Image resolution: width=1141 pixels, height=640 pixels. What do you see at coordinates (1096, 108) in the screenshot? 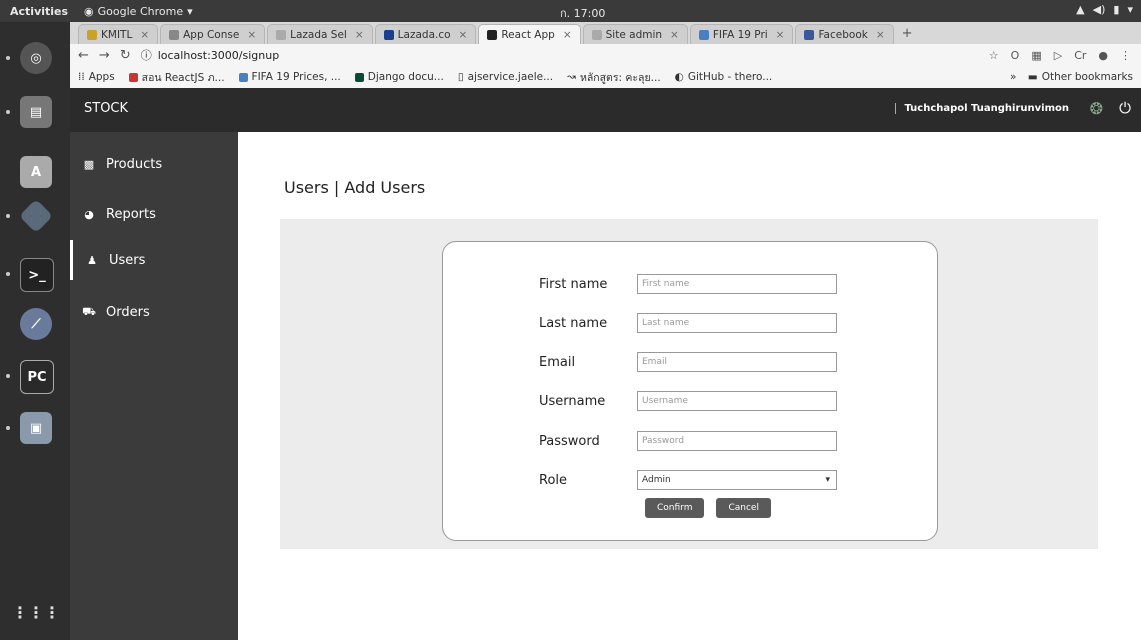
I see `globe-icon: ❂` at bounding box center [1096, 108].